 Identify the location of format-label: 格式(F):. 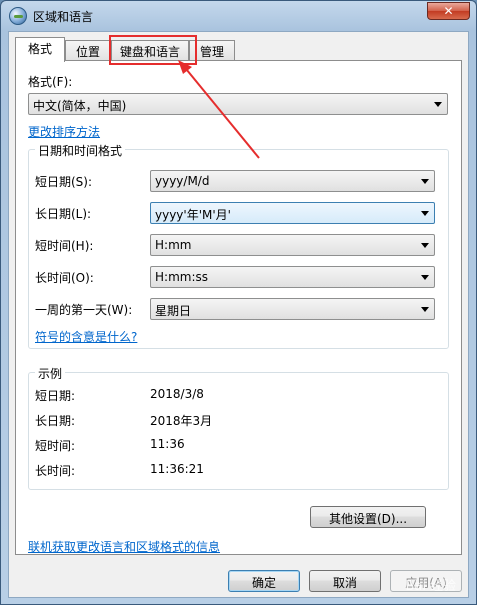
(50, 82).